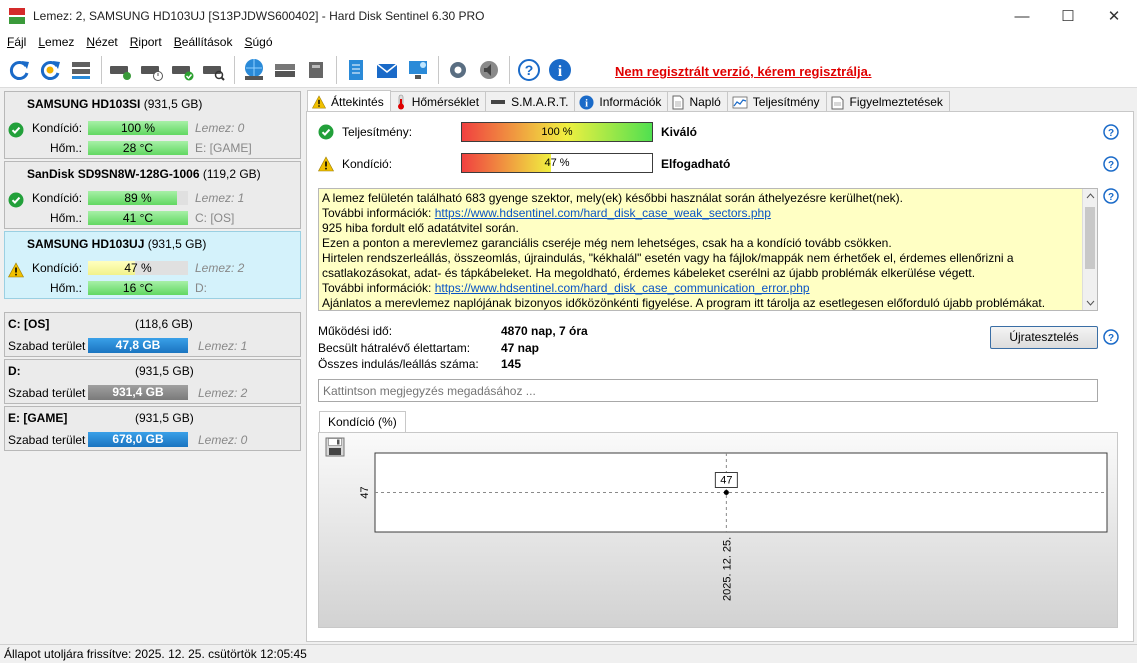 This screenshot has height=663, width=1137. Describe the element at coordinates (1090, 196) in the screenshot. I see `scroll-up-icon` at that location.